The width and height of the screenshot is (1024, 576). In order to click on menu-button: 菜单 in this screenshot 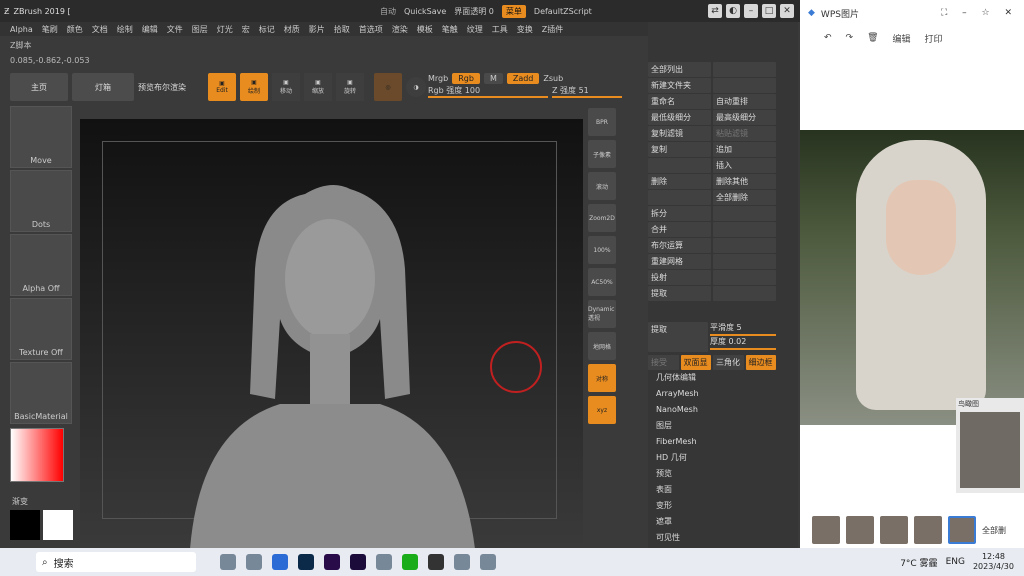, I will do `click(513, 11)`.